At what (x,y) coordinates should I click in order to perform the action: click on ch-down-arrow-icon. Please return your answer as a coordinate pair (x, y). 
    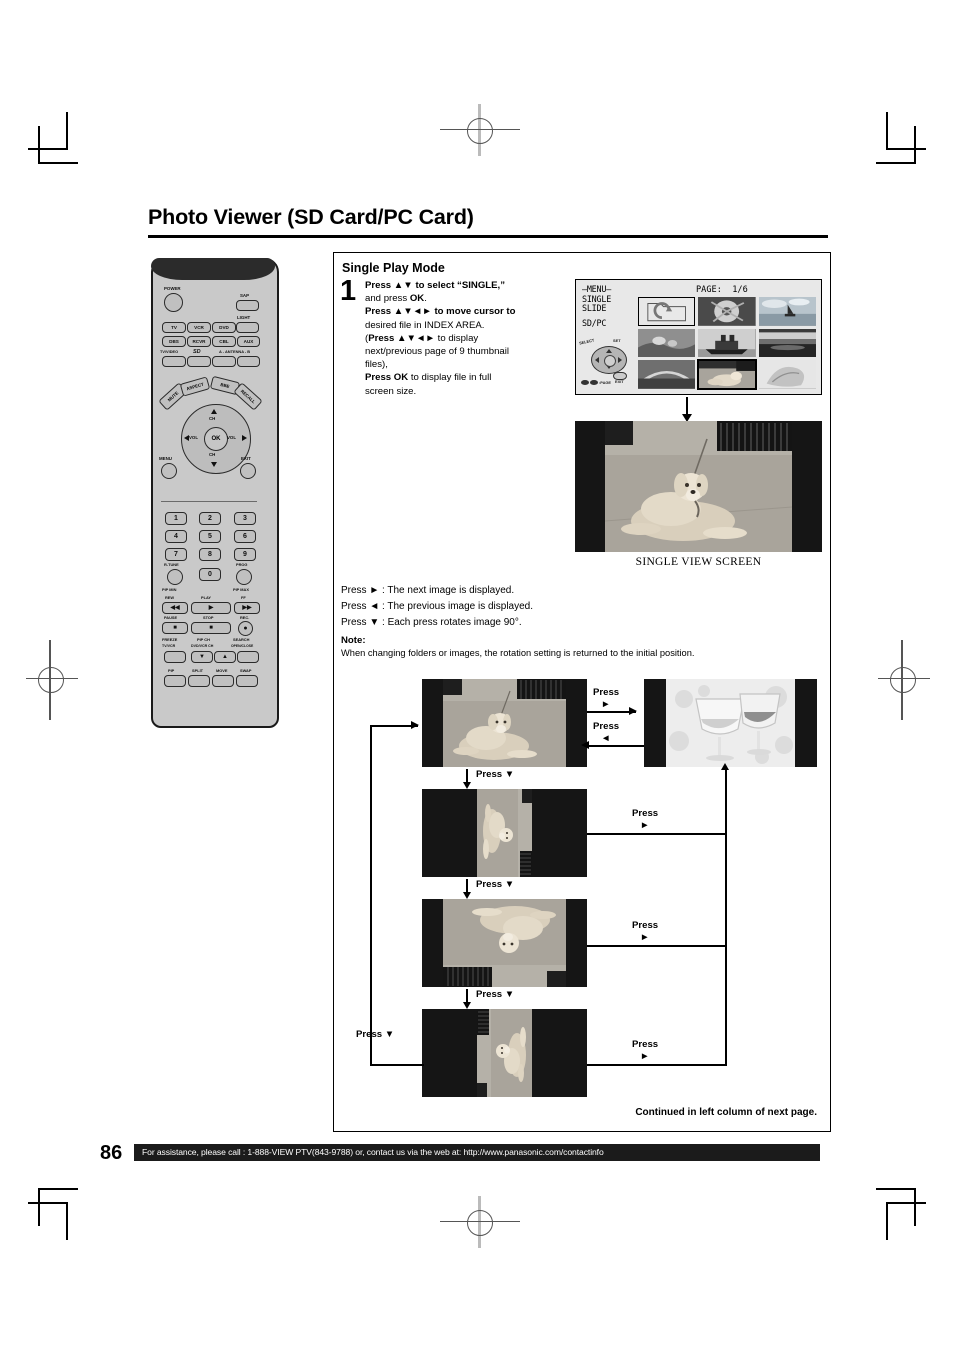
    Looking at the image, I should click on (214, 464).